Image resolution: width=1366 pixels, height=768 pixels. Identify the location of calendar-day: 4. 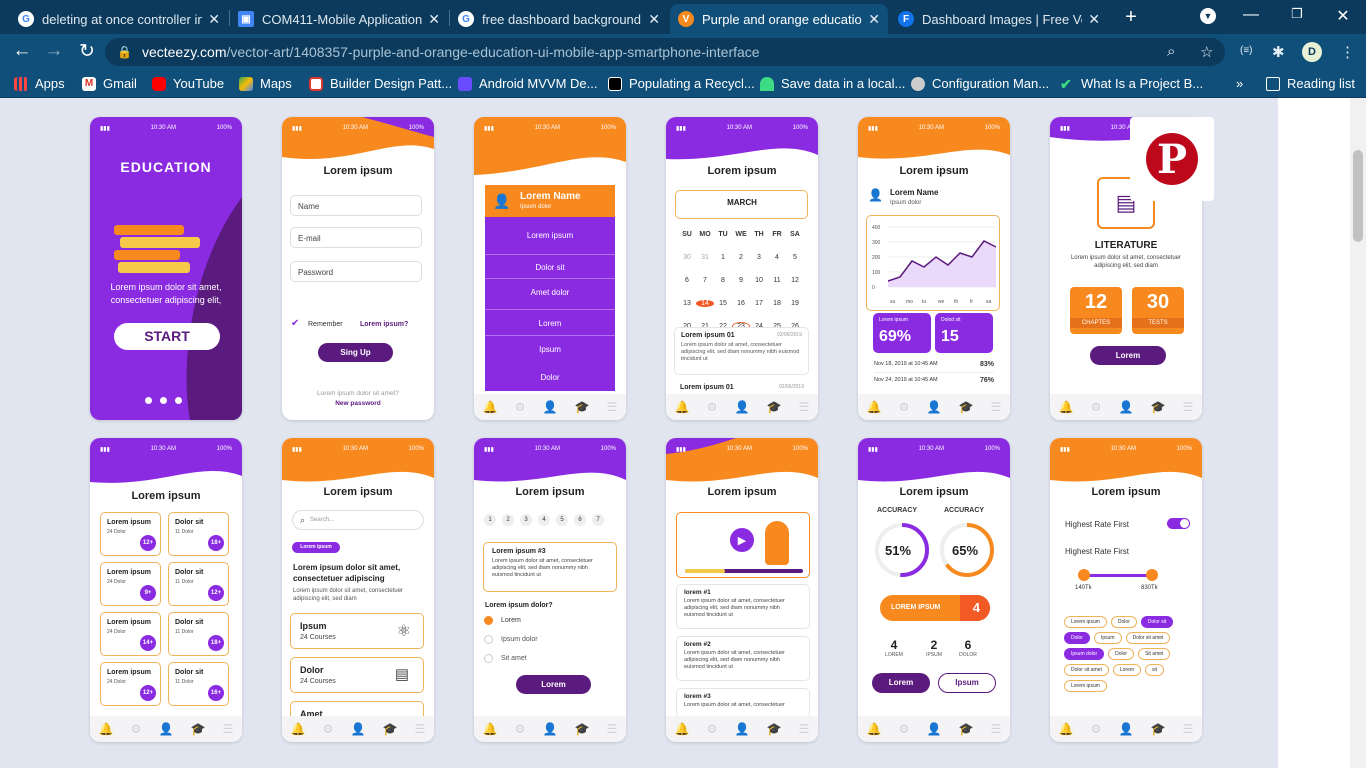
(777, 257).